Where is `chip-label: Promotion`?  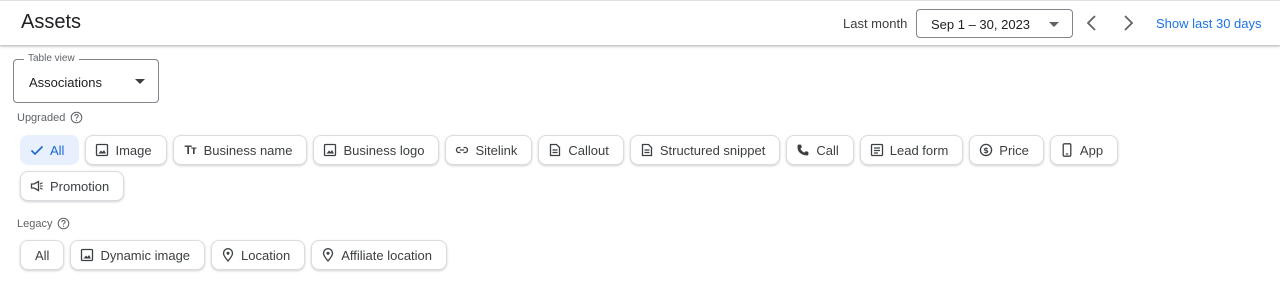 chip-label: Promotion is located at coordinates (80, 186).